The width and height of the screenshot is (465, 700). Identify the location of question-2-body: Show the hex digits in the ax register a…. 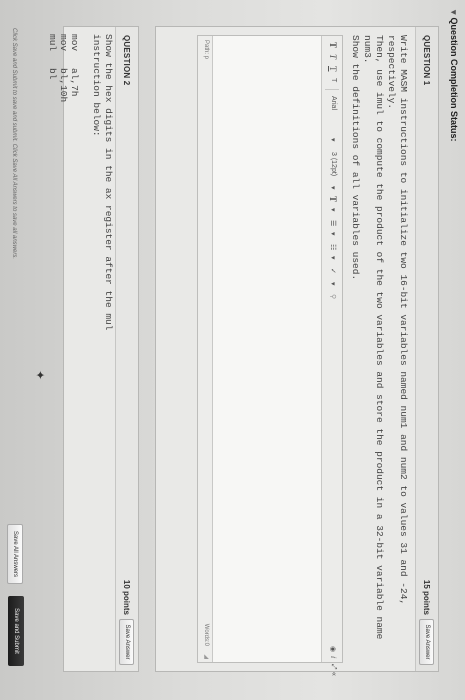
(81, 348).